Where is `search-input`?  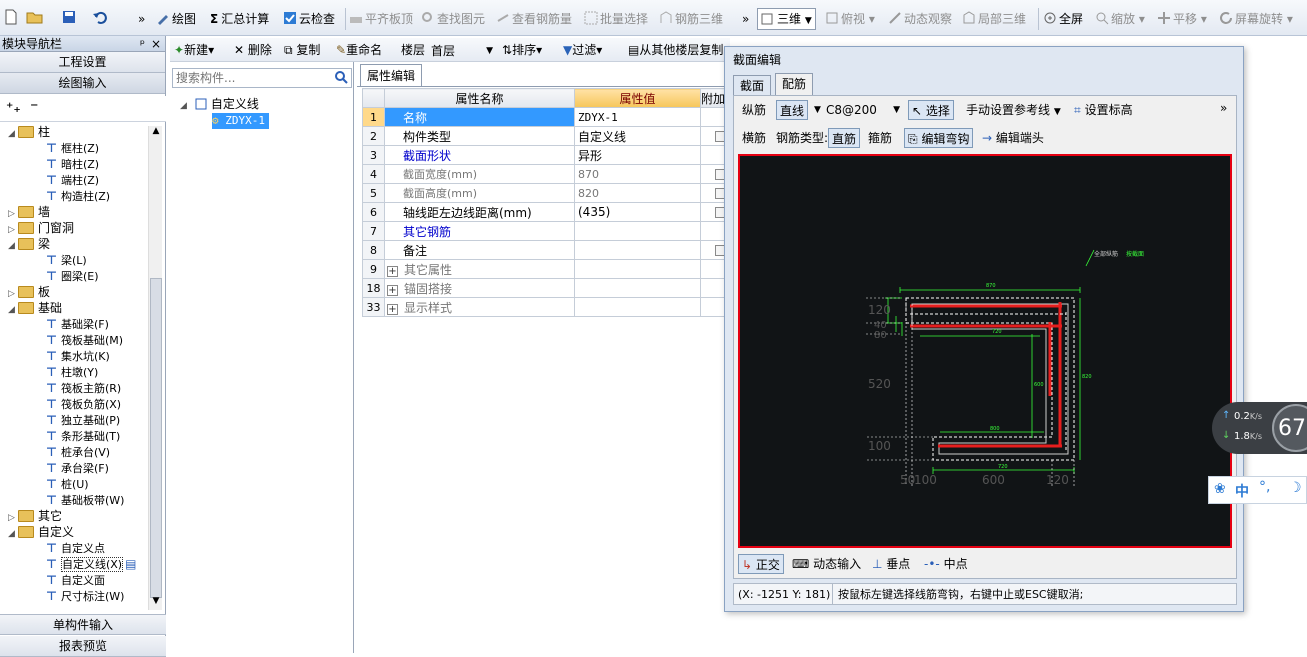
search-input is located at coordinates (248, 78).